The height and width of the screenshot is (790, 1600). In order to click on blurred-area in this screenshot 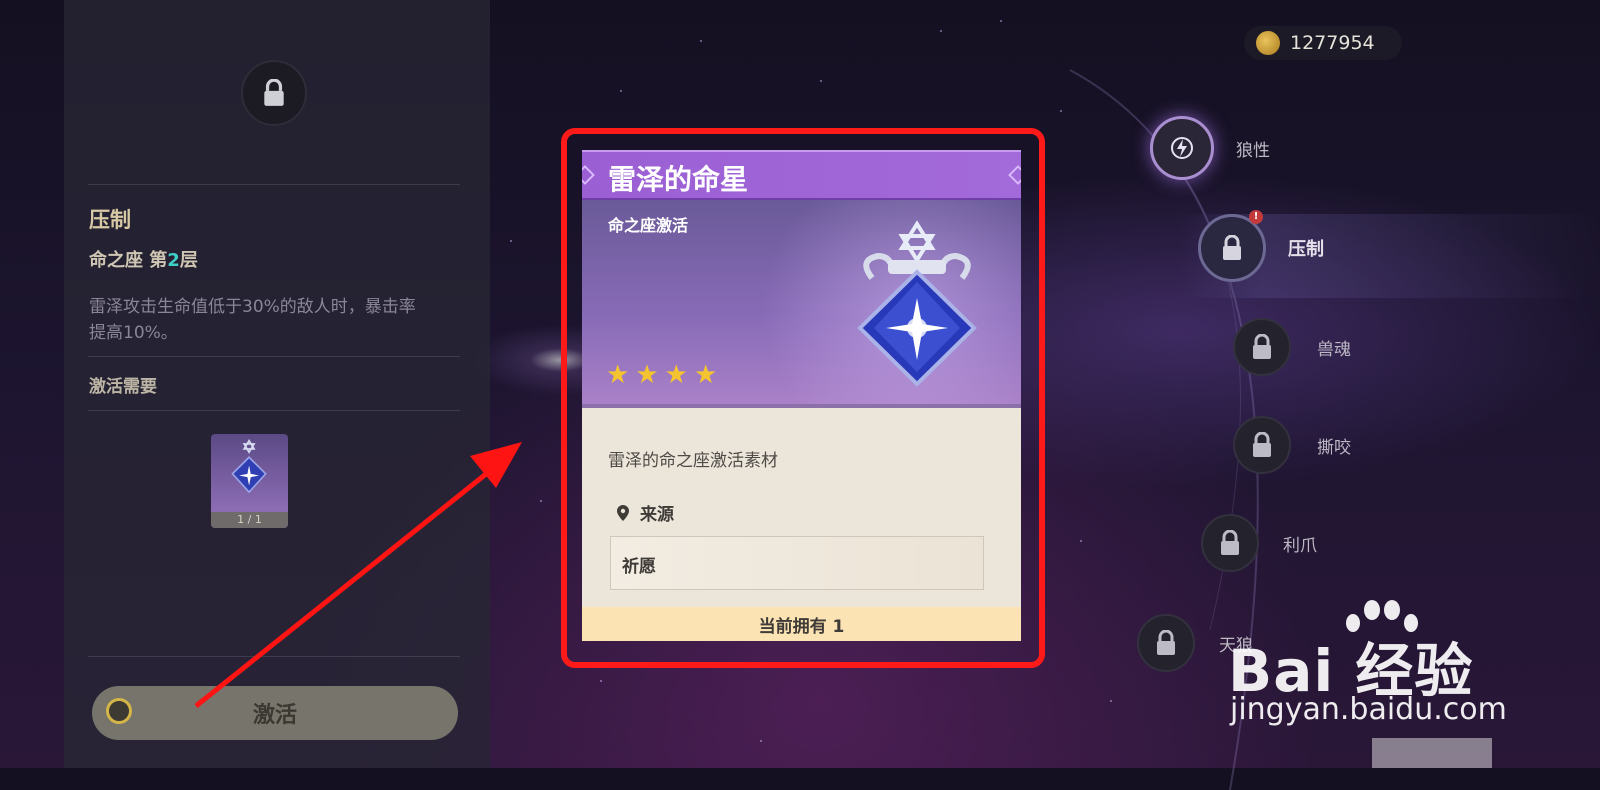, I will do `click(1432, 753)`.